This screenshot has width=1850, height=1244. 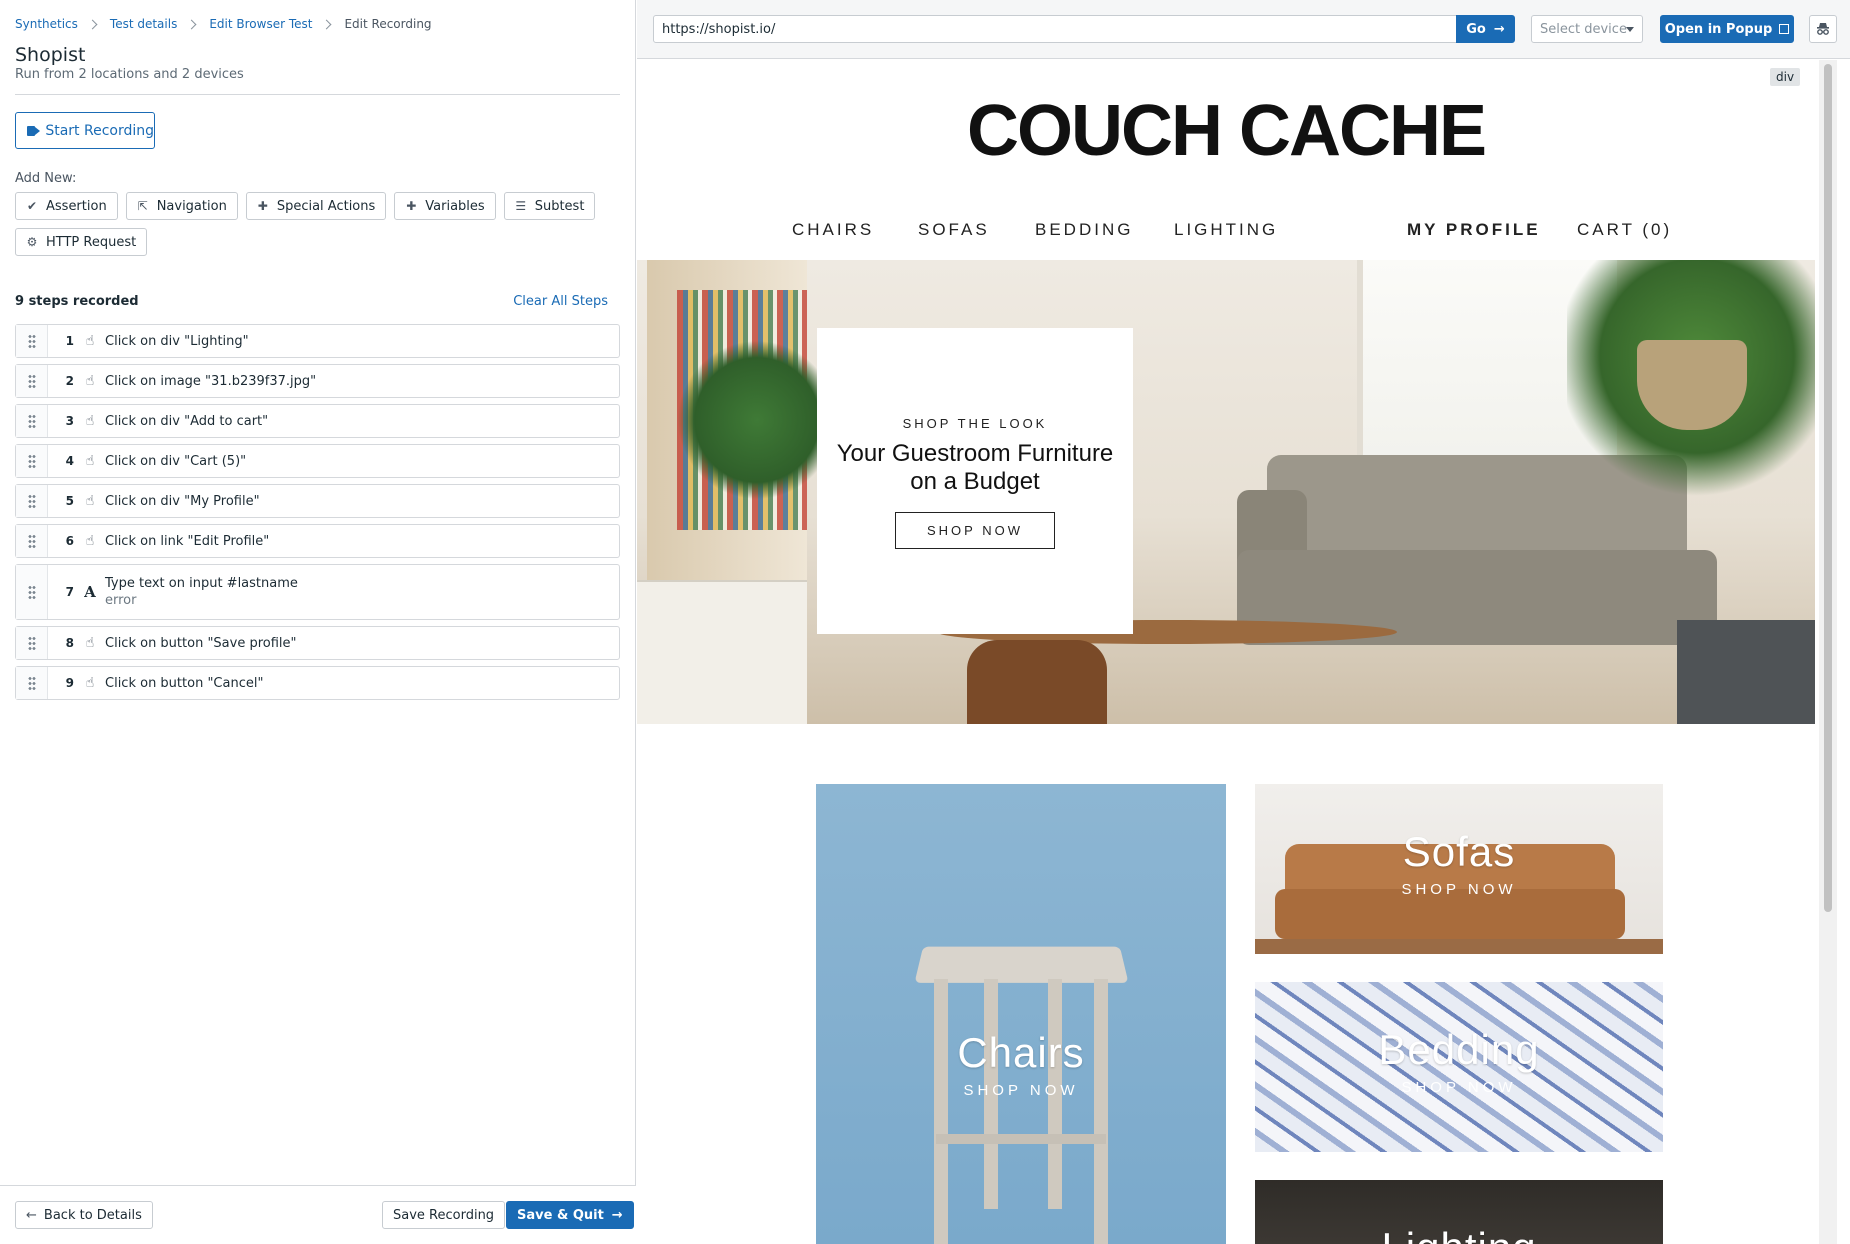 What do you see at coordinates (69, 643) in the screenshot?
I see `step-number: 8` at bounding box center [69, 643].